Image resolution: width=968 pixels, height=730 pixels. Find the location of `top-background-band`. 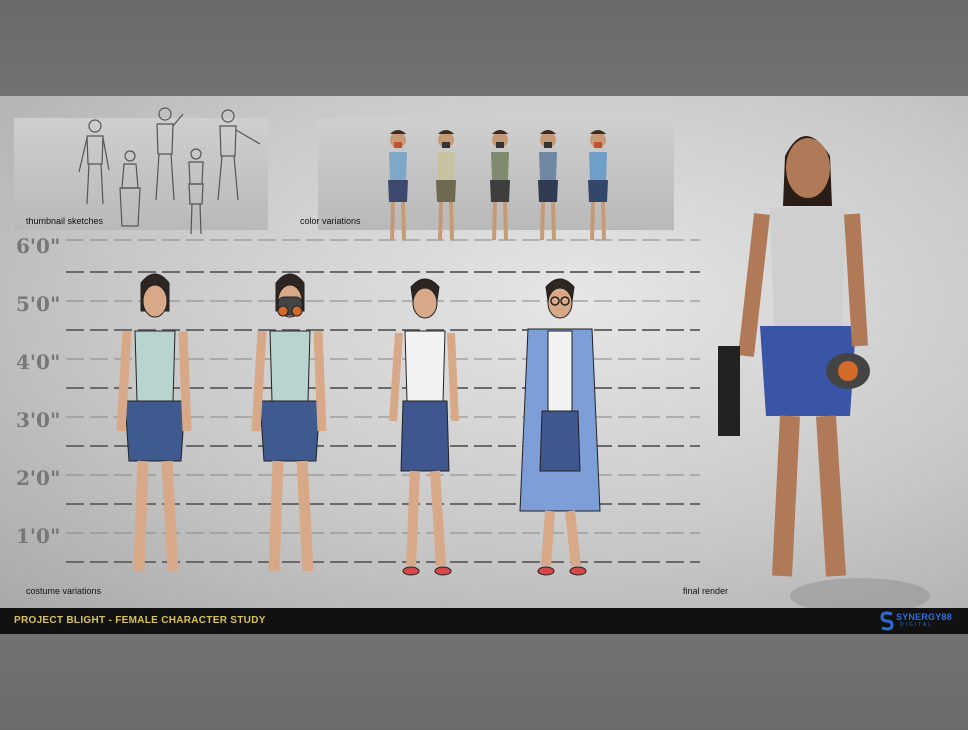

top-background-band is located at coordinates (484, 48).